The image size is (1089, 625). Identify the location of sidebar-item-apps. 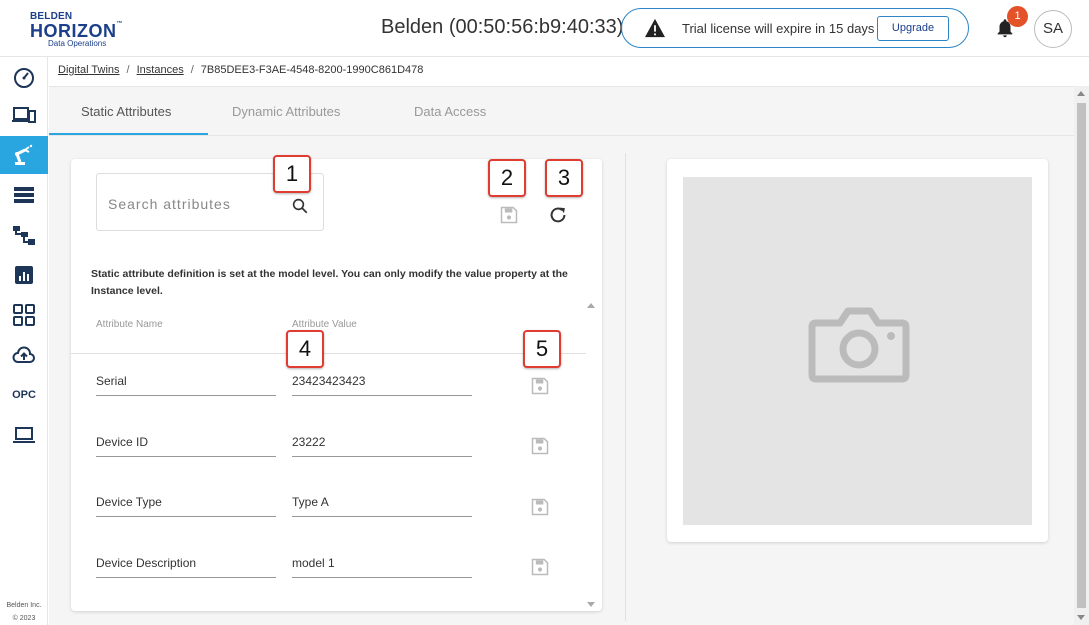
(24, 315).